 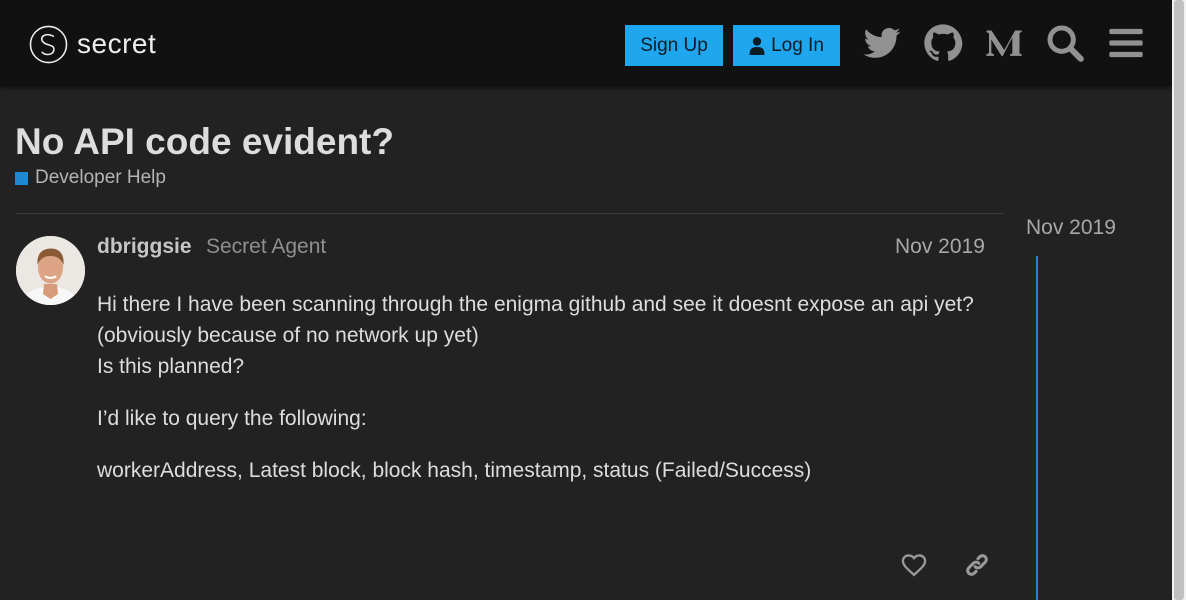 I want to click on sign-up-label: Sign Up, so click(x=674, y=45).